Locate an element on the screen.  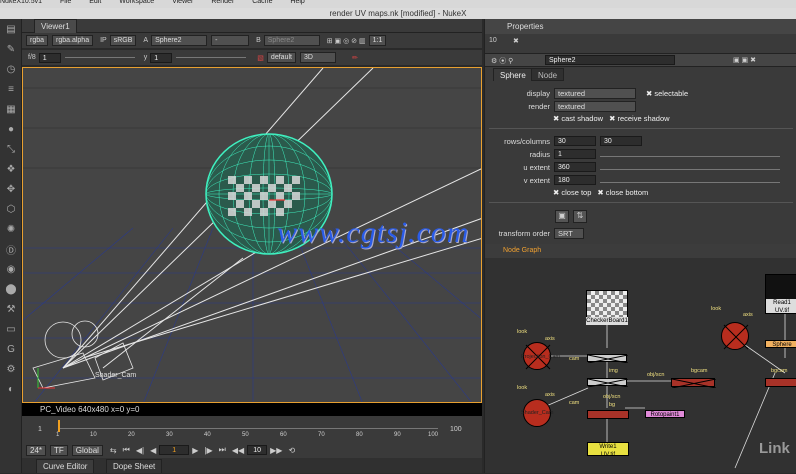
scanline-render-2-node is located at coordinates (694, 383).